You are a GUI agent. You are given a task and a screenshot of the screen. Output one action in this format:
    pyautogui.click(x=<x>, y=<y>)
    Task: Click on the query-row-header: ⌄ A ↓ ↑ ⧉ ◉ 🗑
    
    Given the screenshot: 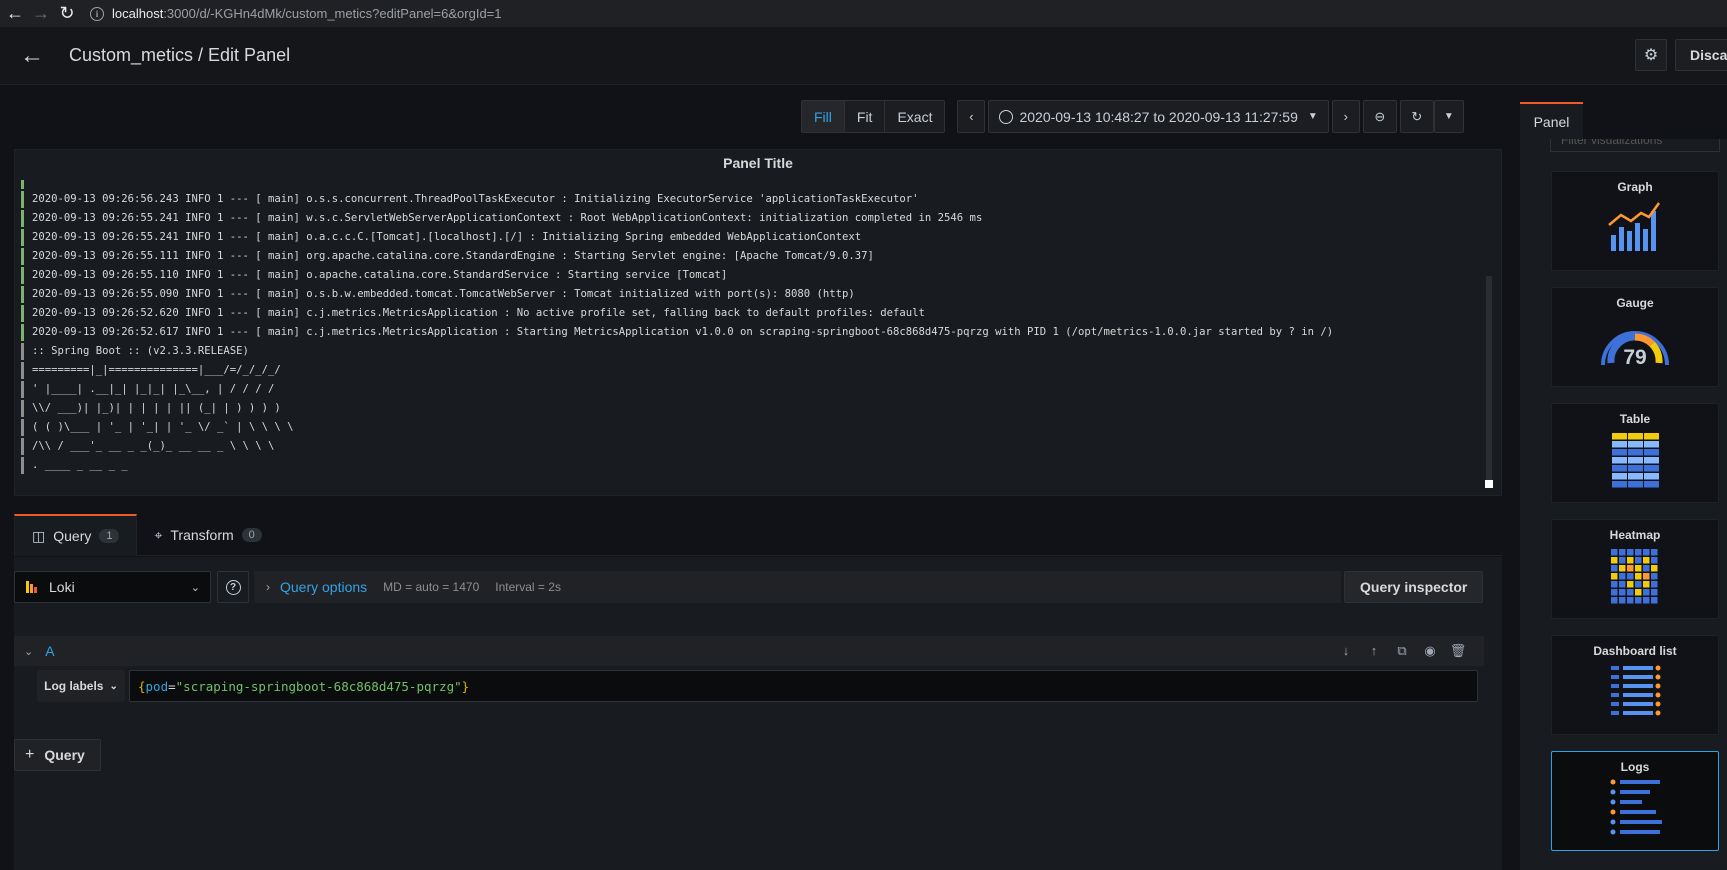 What is the action you would take?
    pyautogui.click(x=749, y=651)
    